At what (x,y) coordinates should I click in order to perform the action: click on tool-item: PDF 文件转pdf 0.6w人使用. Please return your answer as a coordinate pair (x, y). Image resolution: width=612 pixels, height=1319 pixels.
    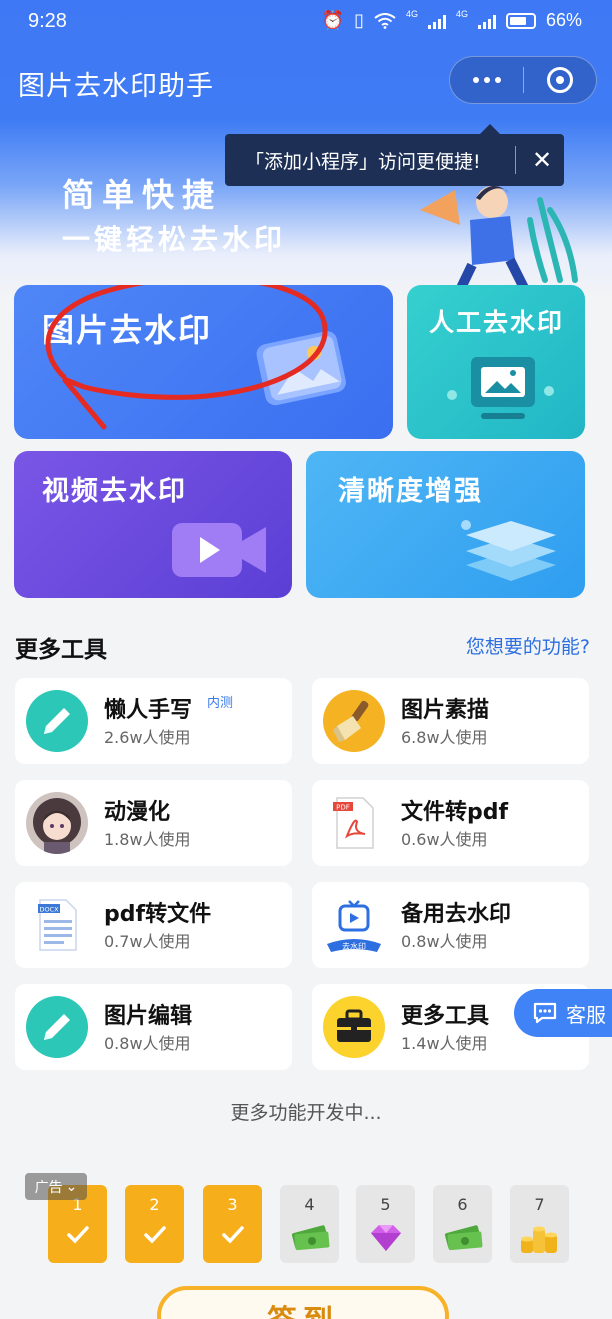
    Looking at the image, I should click on (450, 823).